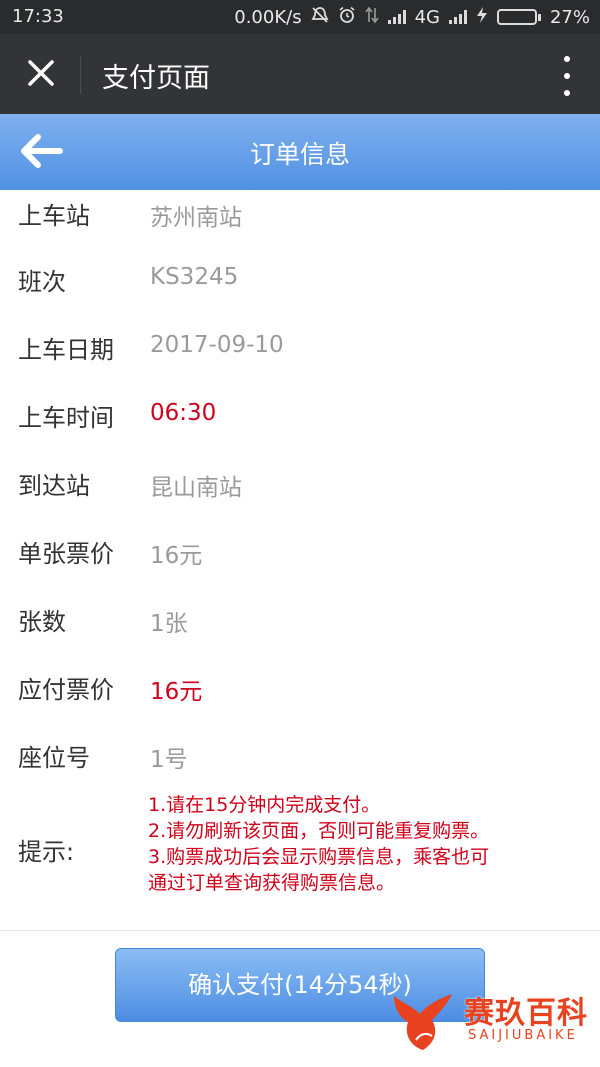 The height and width of the screenshot is (1067, 600). What do you see at coordinates (272, 883) in the screenshot?
I see `tip-line: 通过订单查询获得购票信息。` at bounding box center [272, 883].